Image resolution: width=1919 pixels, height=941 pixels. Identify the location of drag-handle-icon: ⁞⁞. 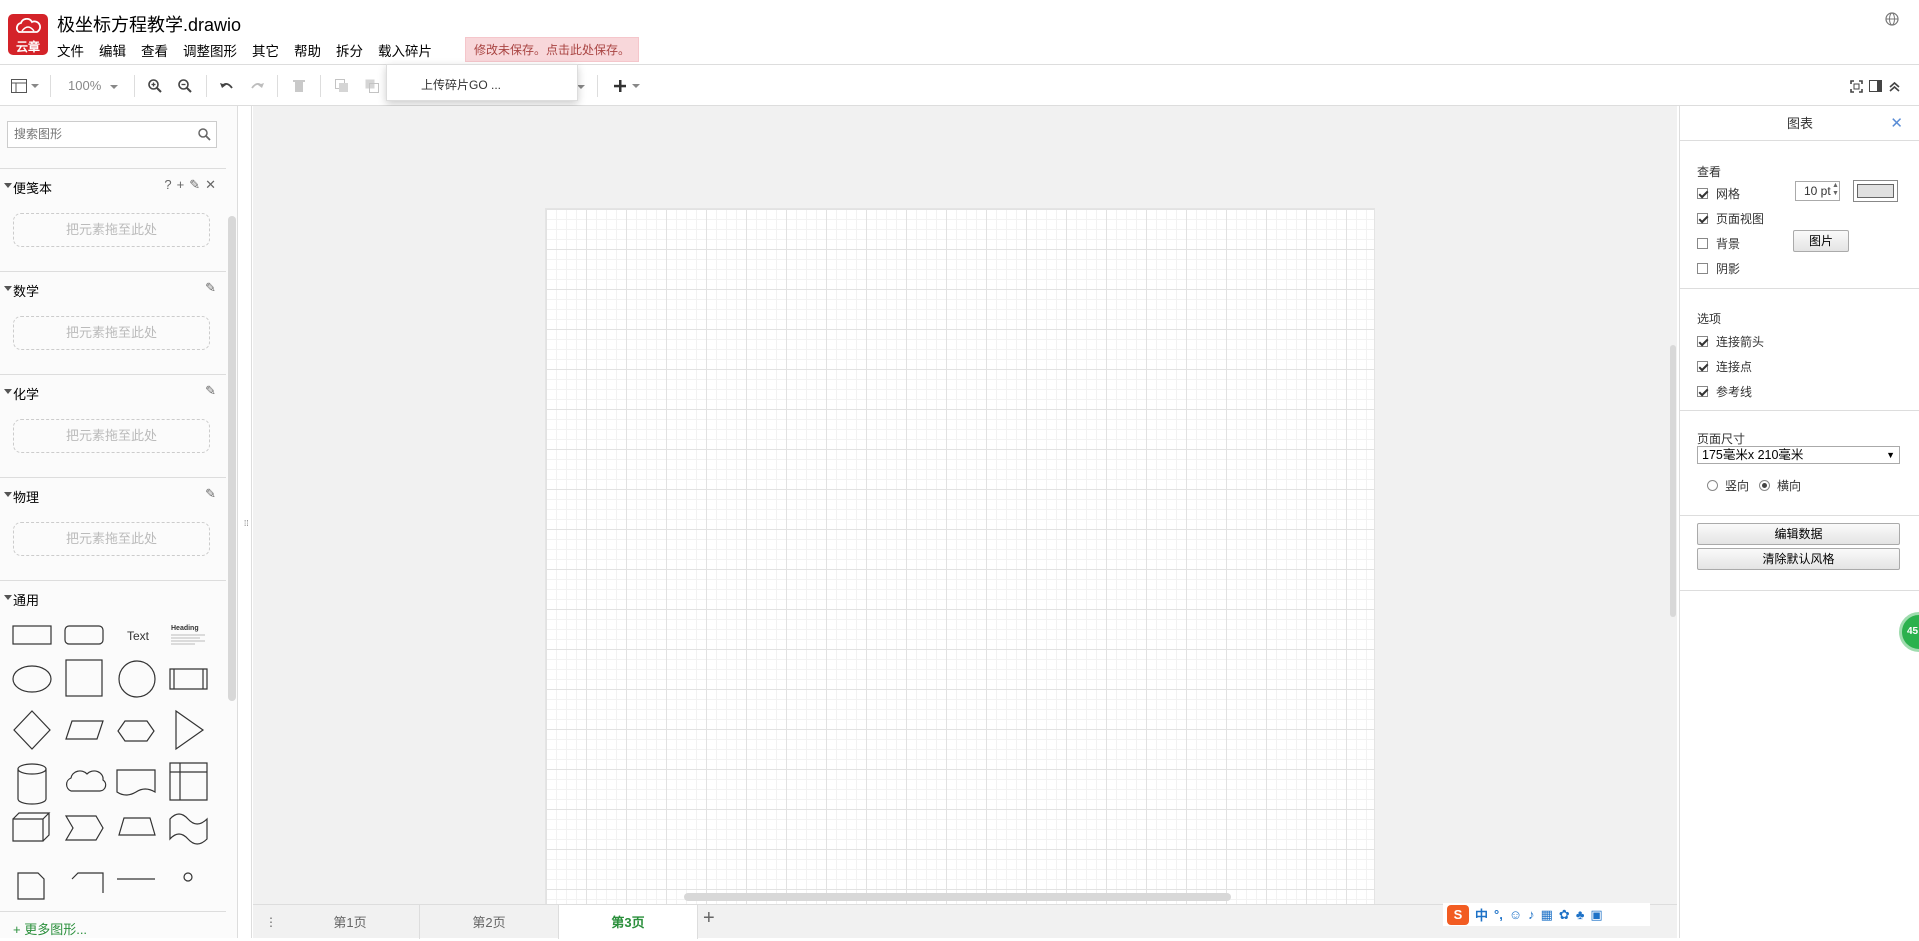
(246, 523).